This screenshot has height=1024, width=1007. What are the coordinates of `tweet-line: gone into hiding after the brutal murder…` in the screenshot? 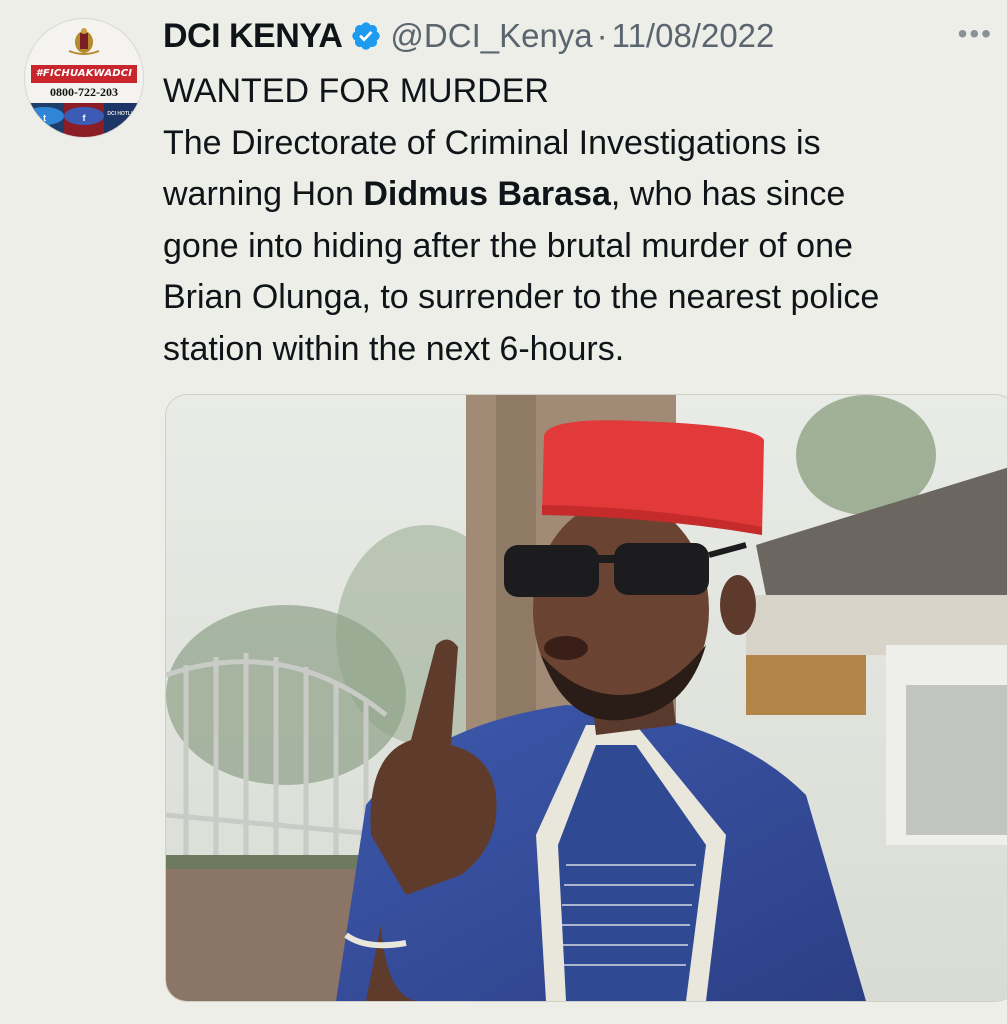 It's located at (508, 245).